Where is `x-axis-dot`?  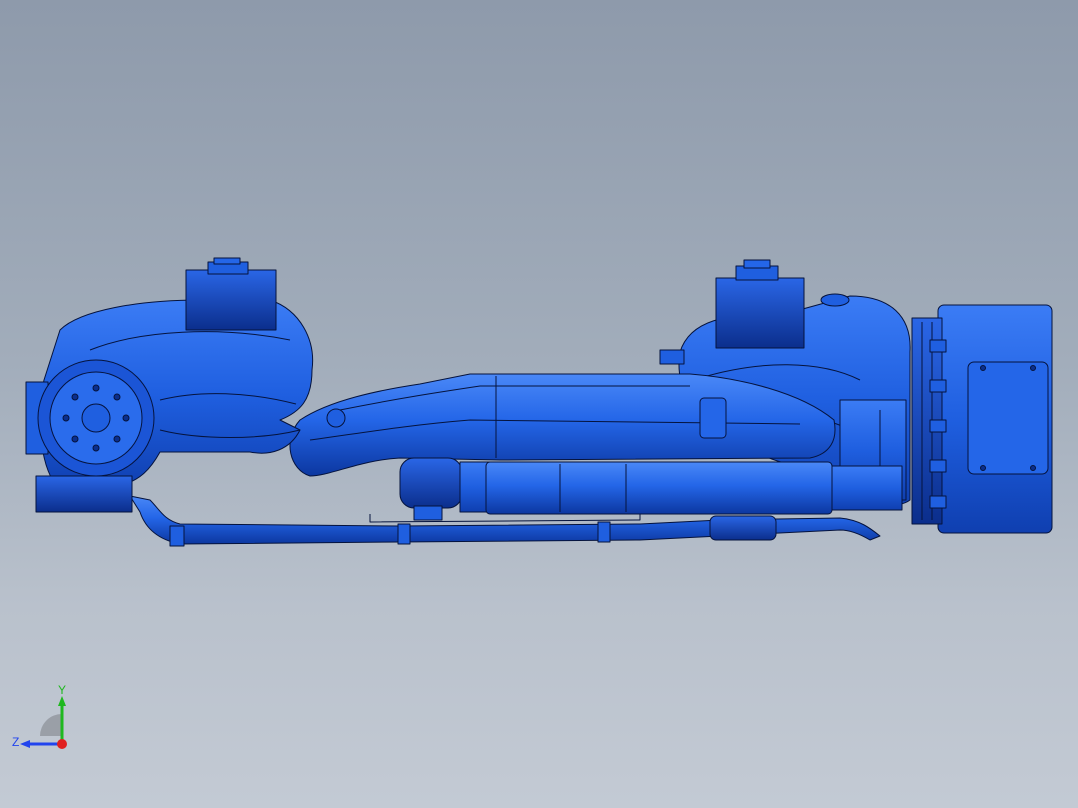 x-axis-dot is located at coordinates (62, 744).